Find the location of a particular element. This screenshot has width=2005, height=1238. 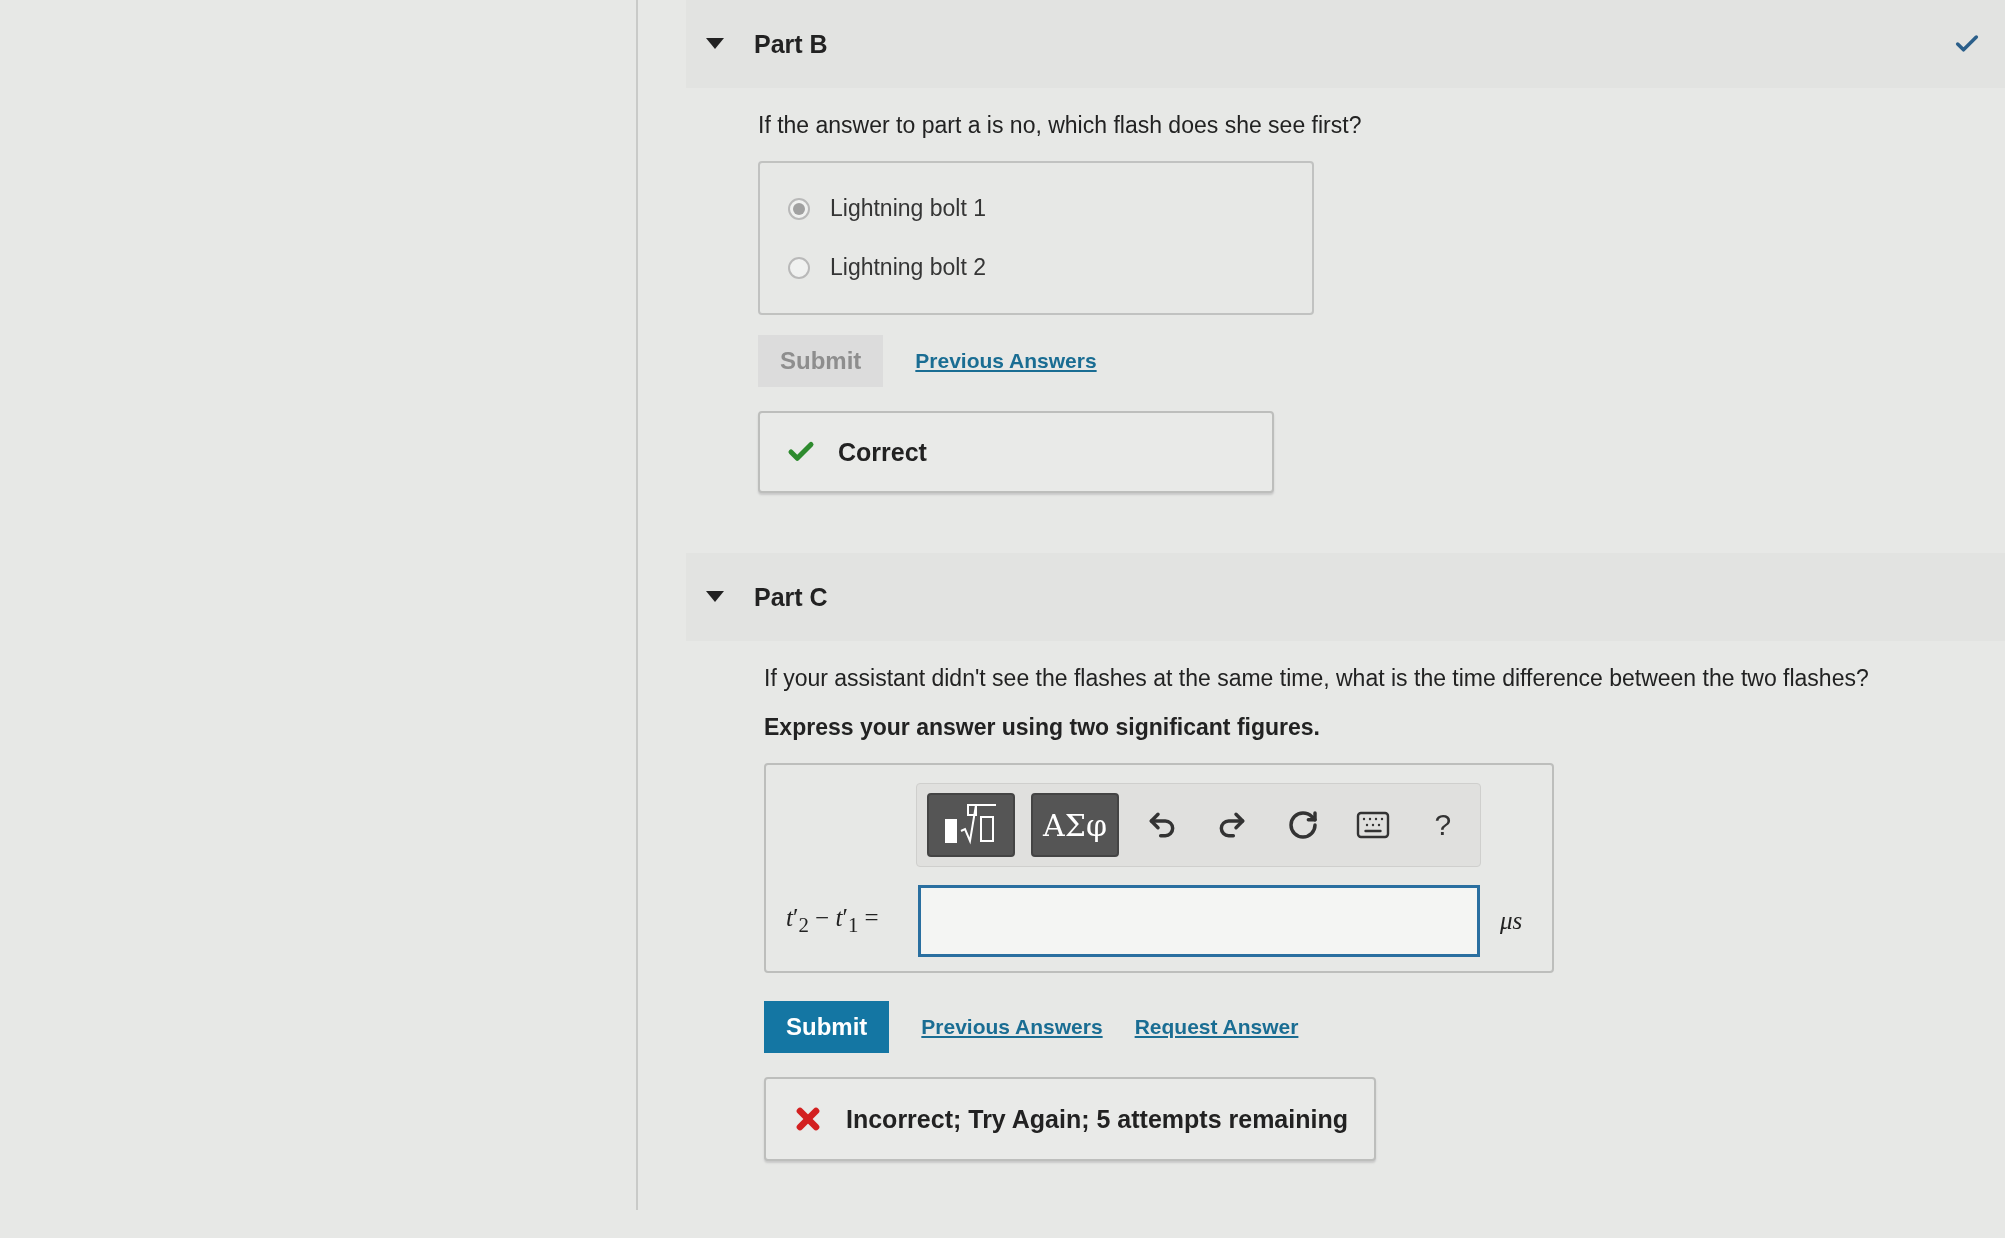

part-title: Part C is located at coordinates (791, 597).